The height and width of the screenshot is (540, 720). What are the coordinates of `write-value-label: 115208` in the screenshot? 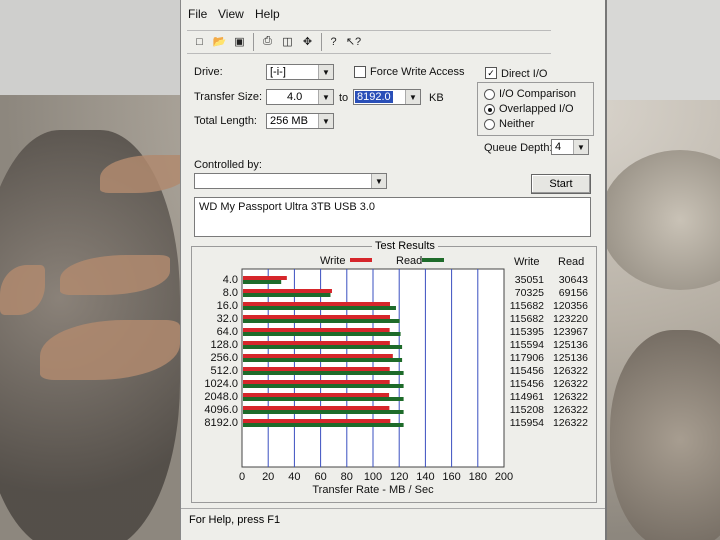 It's located at (527, 410).